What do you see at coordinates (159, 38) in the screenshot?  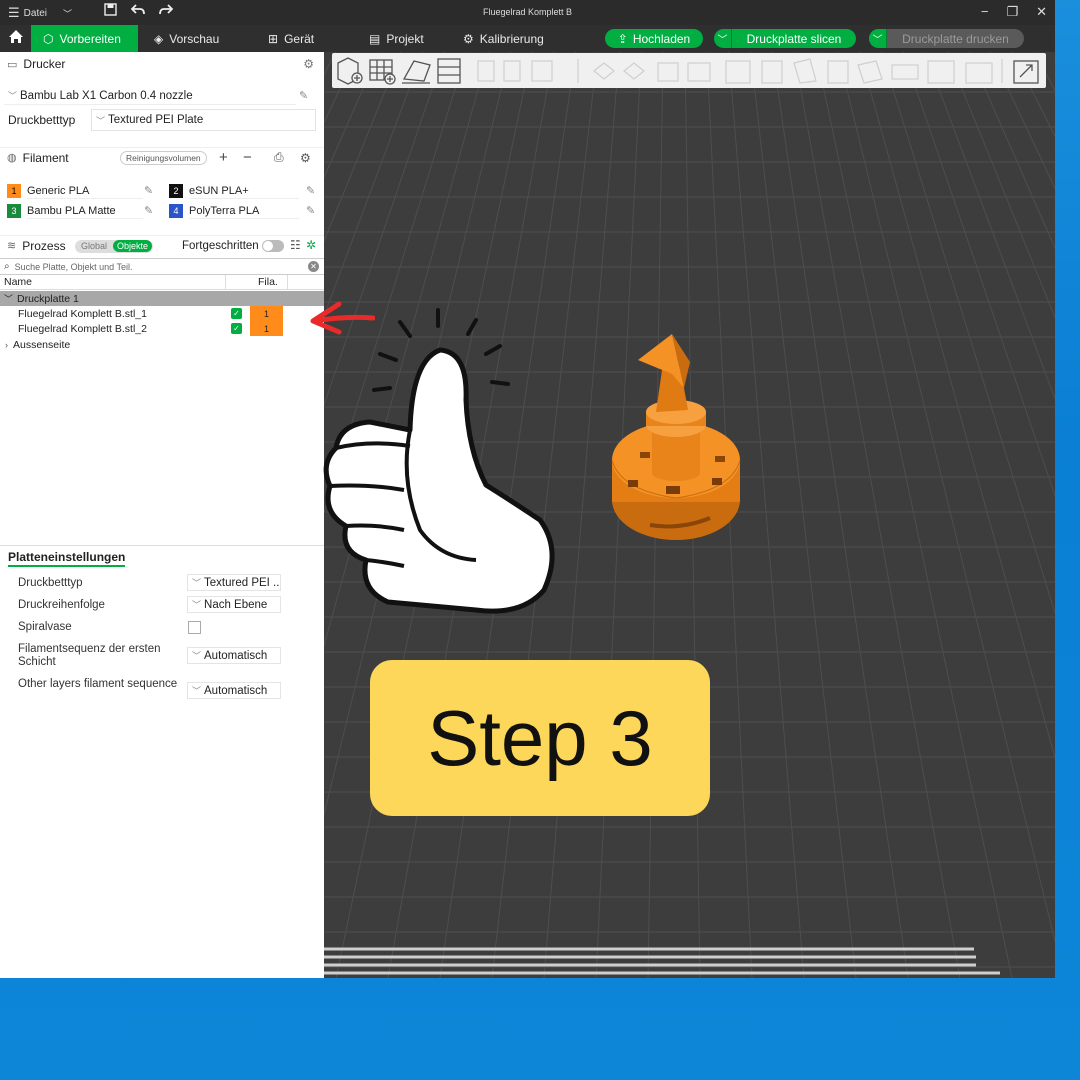 I see `layers-icon: ◈` at bounding box center [159, 38].